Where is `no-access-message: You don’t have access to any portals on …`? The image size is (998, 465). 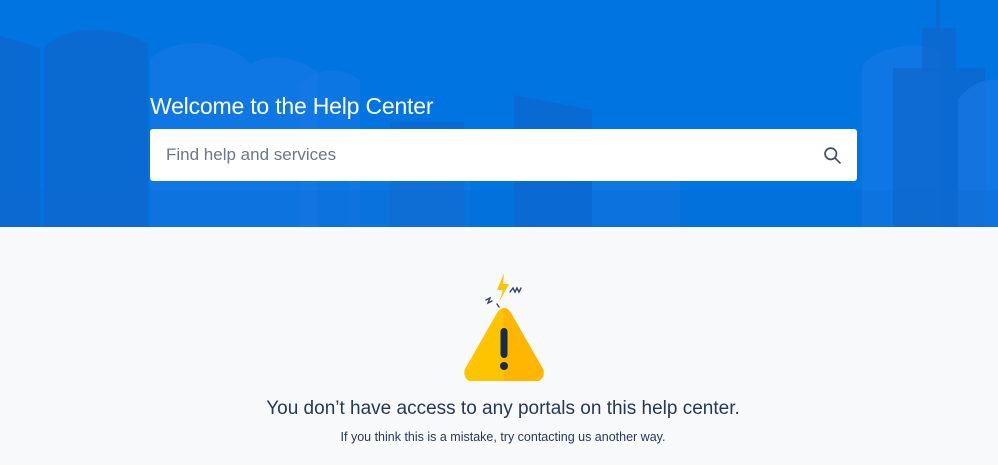
no-access-message: You don’t have access to any portals on … is located at coordinates (503, 408).